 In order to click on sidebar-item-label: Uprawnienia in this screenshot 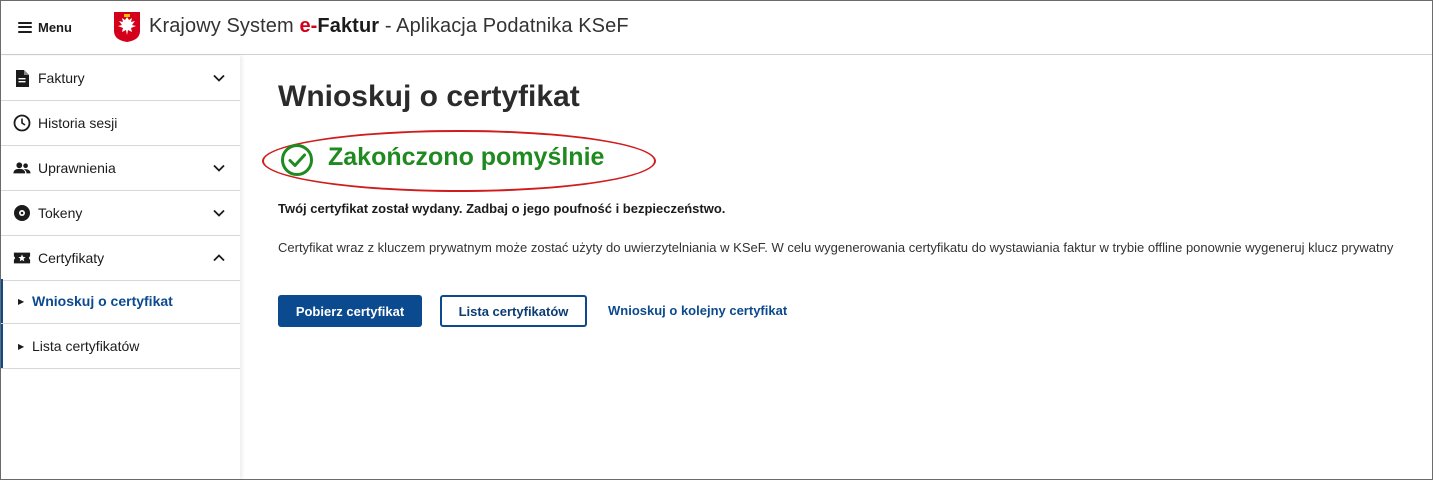, I will do `click(77, 168)`.